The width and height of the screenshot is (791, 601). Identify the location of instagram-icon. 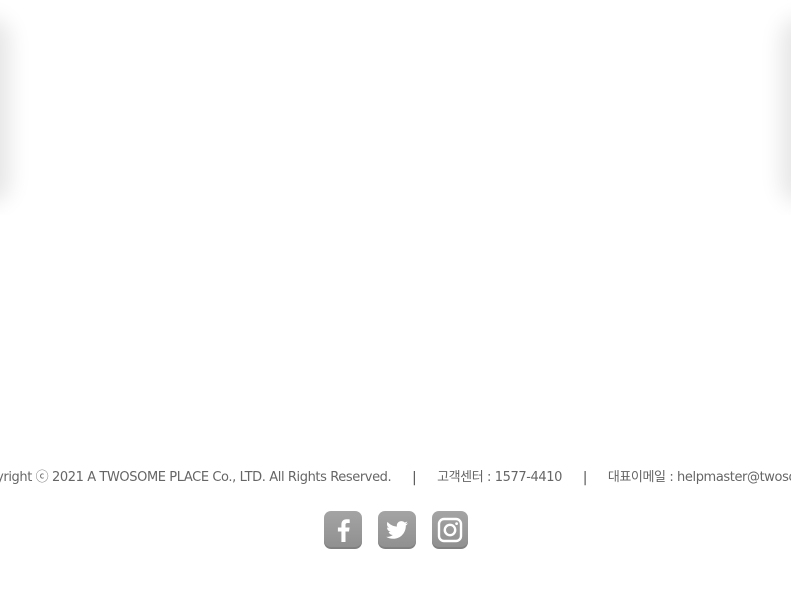
(450, 530).